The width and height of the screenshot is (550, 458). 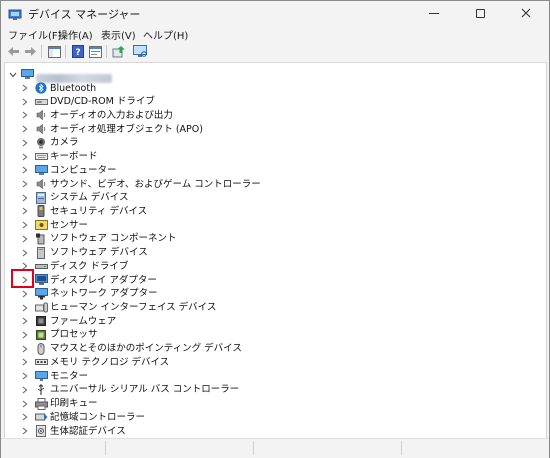 What do you see at coordinates (275, 211) in the screenshot?
I see `tree-item: セキュリティ デバイス` at bounding box center [275, 211].